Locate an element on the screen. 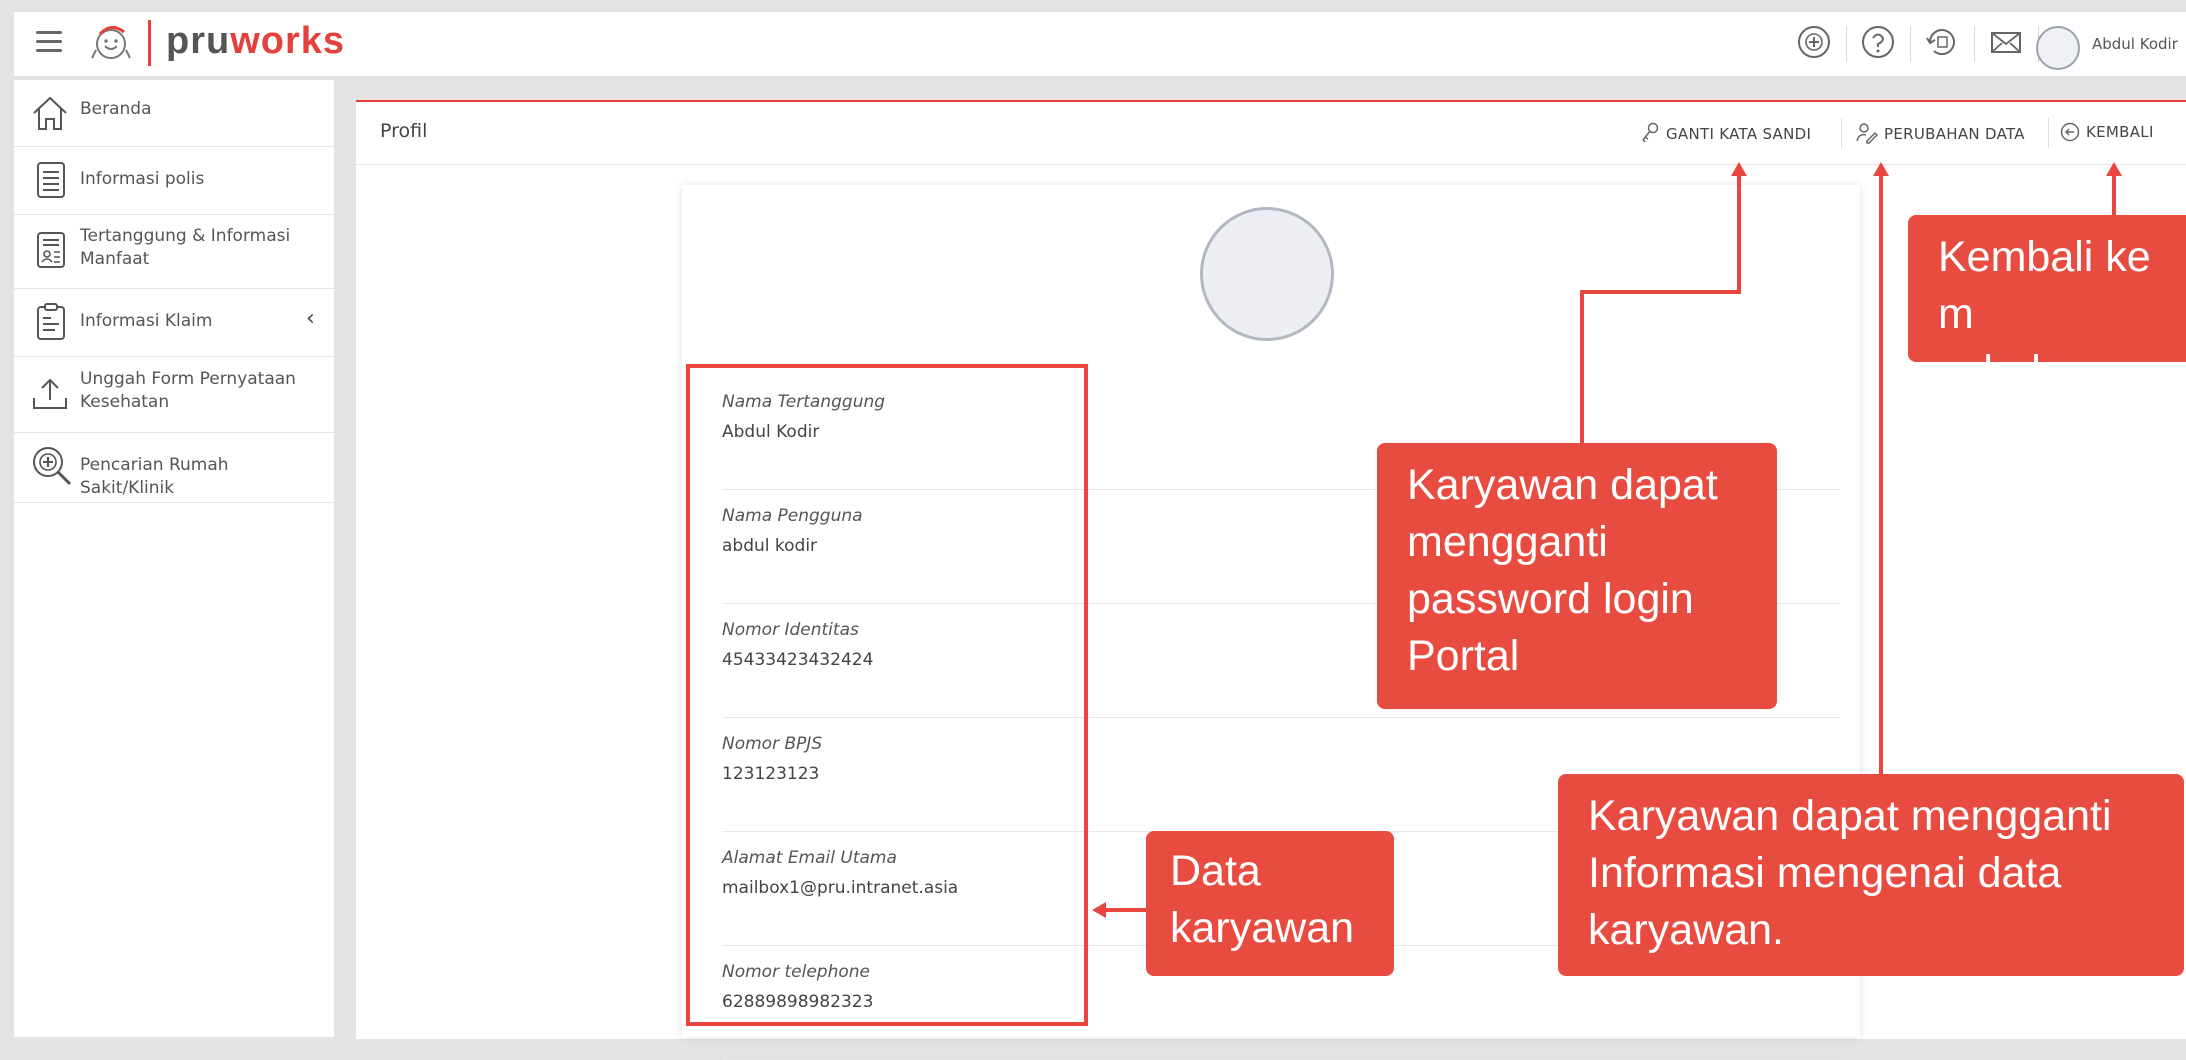 Image resolution: width=2186 pixels, height=1060 pixels. callout-back: Kembali ke m sebelumnya is located at coordinates (2047, 305).